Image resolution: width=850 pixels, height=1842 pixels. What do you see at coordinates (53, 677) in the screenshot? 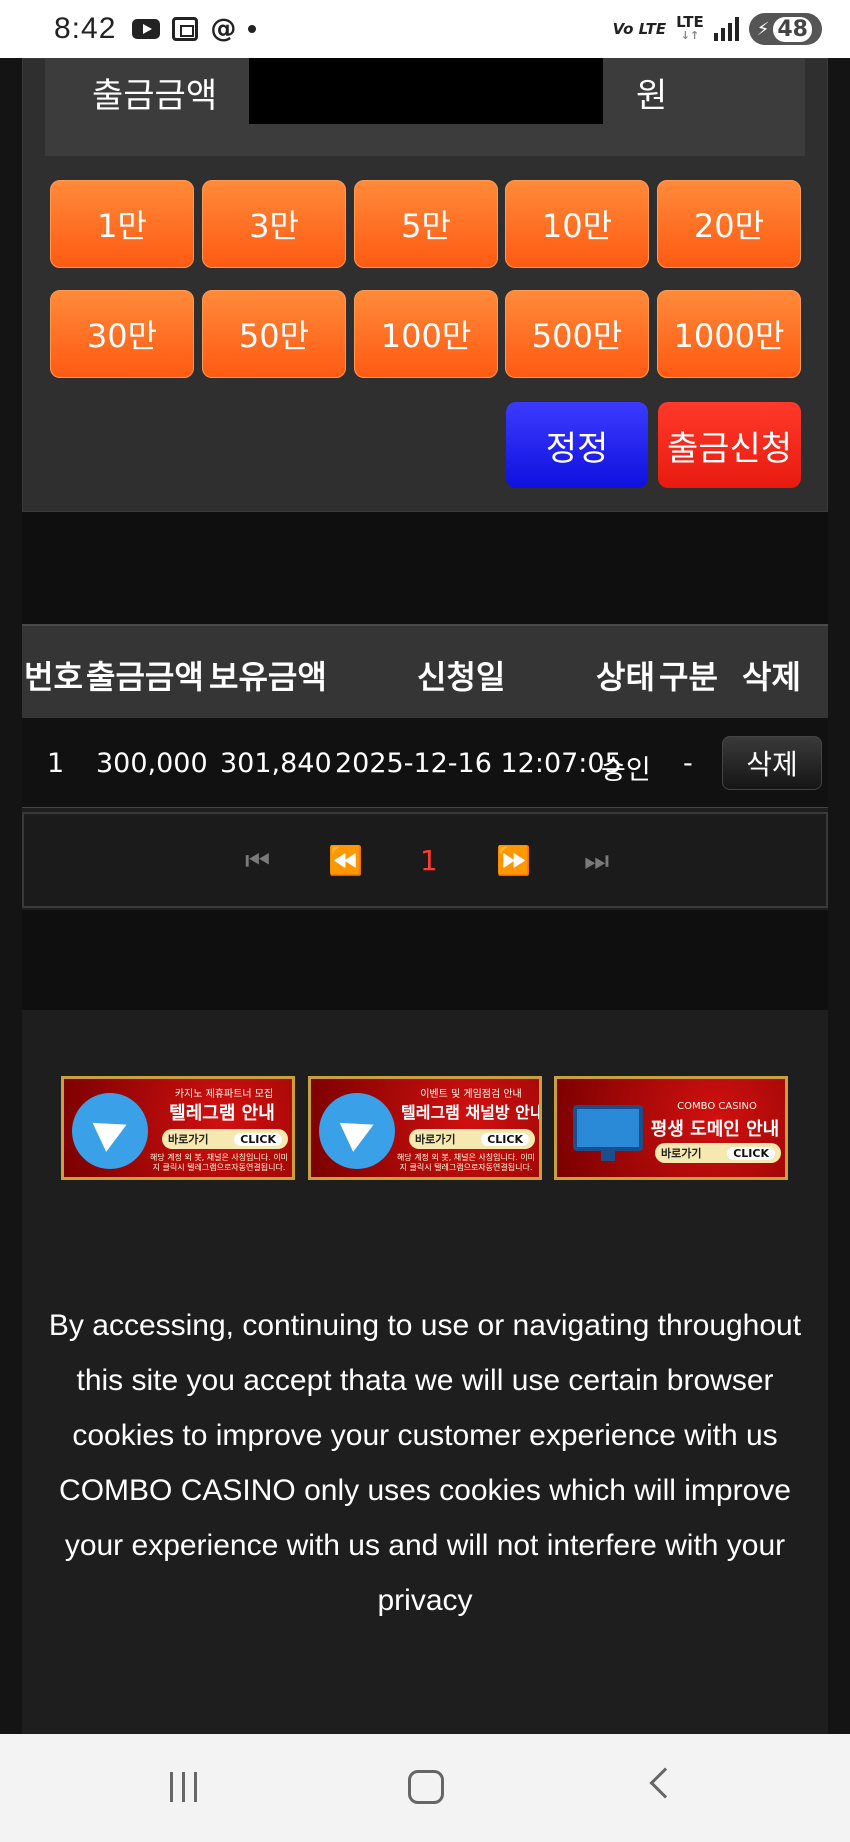
I see `col-header-no: 번호` at bounding box center [53, 677].